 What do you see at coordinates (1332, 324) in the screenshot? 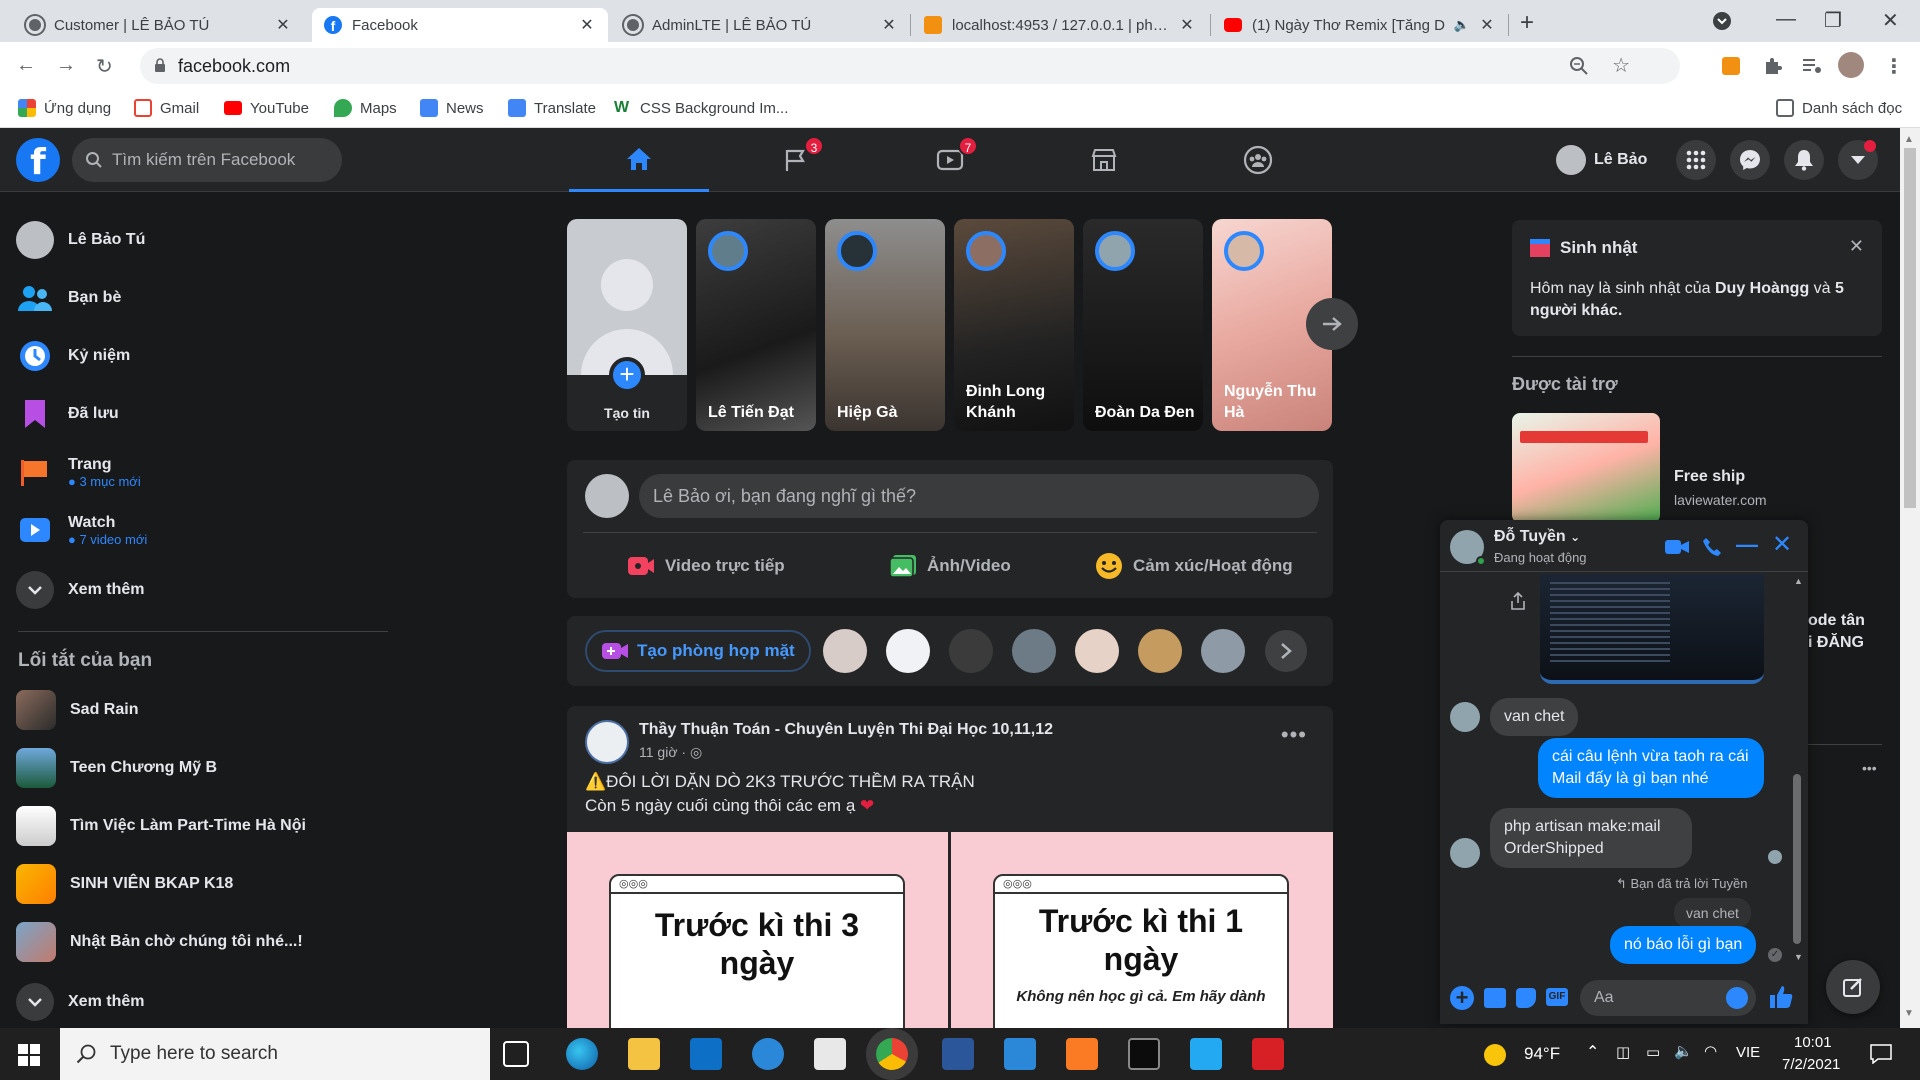
I see `stories-next-button` at bounding box center [1332, 324].